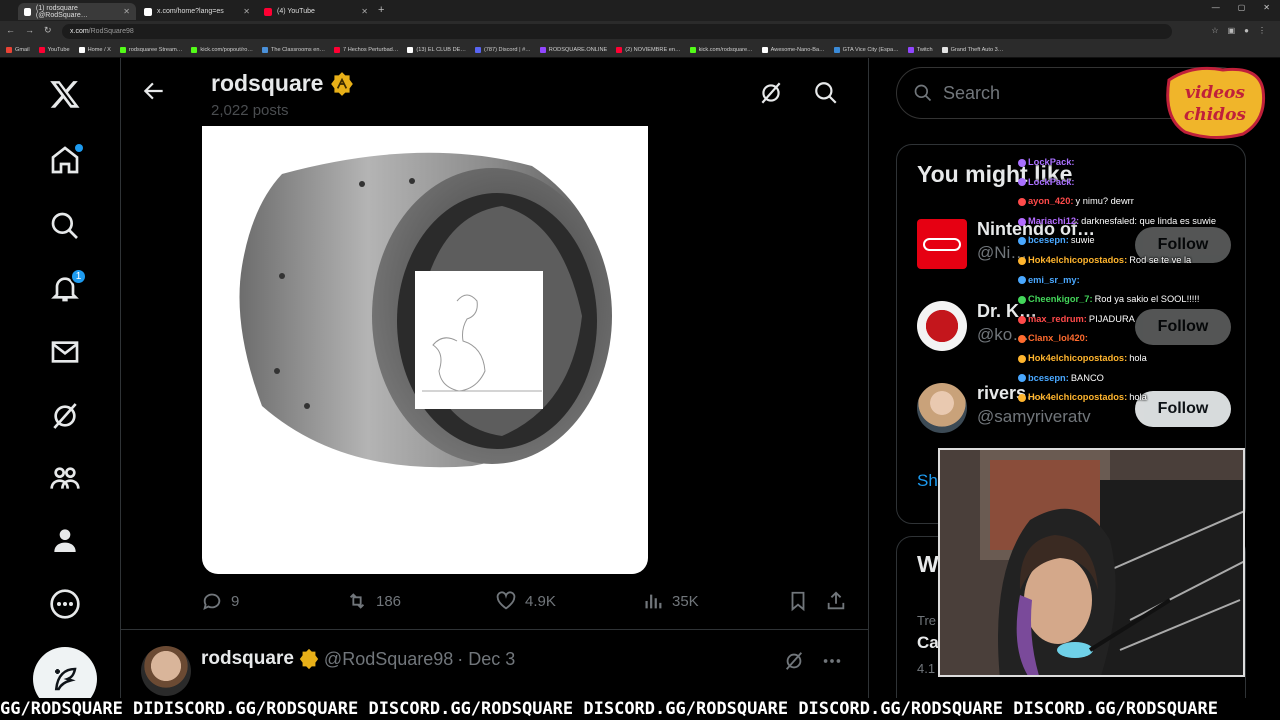 Image resolution: width=1280 pixels, height=720 pixels. What do you see at coordinates (1051, 201) in the screenshot?
I see `chat-username: ayon_420:` at bounding box center [1051, 201].